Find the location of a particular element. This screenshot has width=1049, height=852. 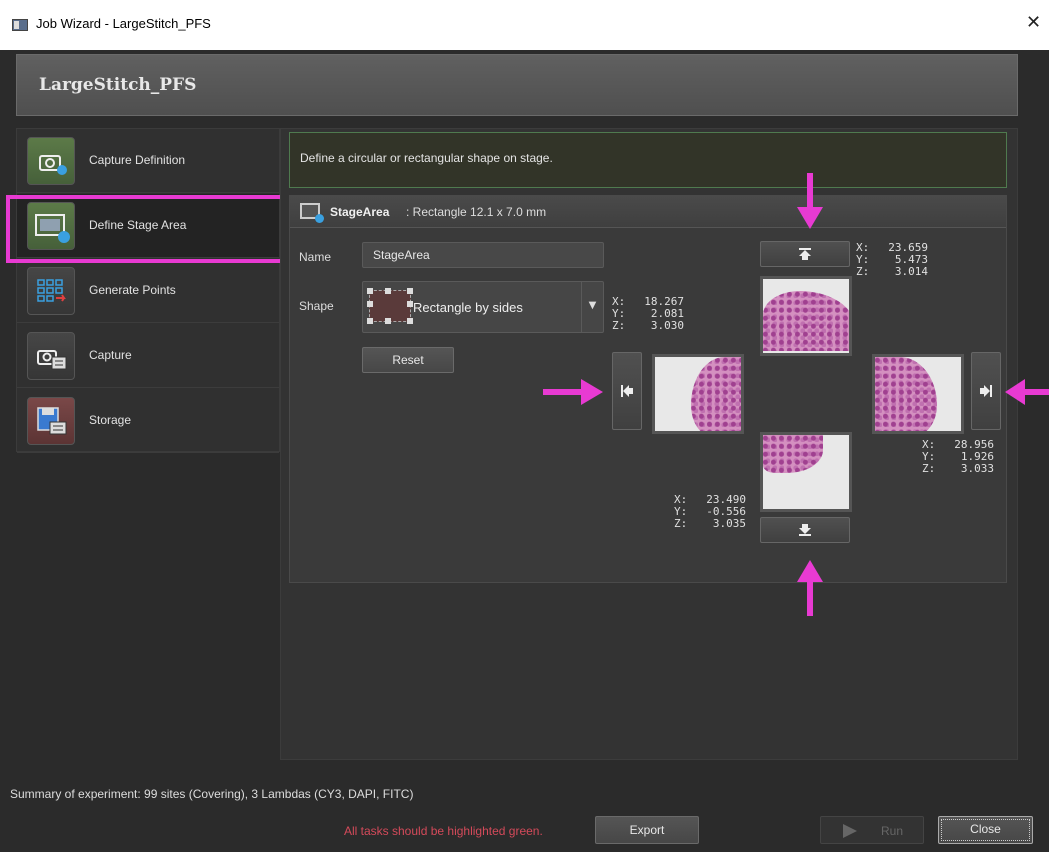

shape-select-value: Rectangle by sides is located at coordinates (468, 307).